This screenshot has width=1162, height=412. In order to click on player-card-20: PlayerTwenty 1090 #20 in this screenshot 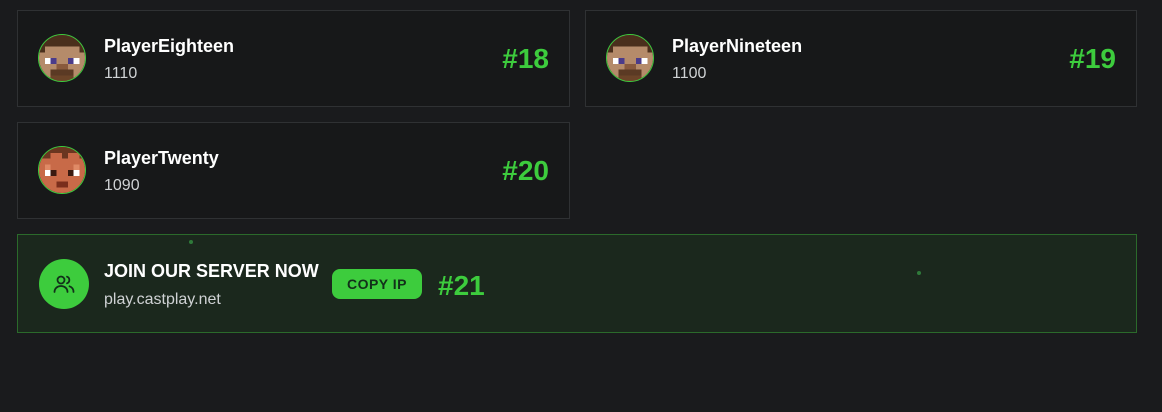, I will do `click(293, 170)`.